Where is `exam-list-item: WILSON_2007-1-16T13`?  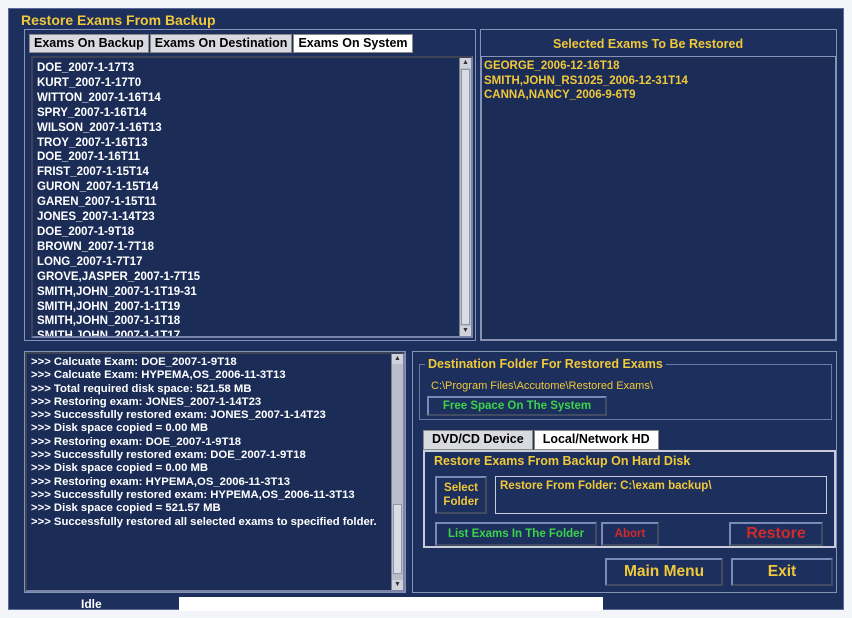
exam-list-item: WILSON_2007-1-16T13 is located at coordinates (252, 128).